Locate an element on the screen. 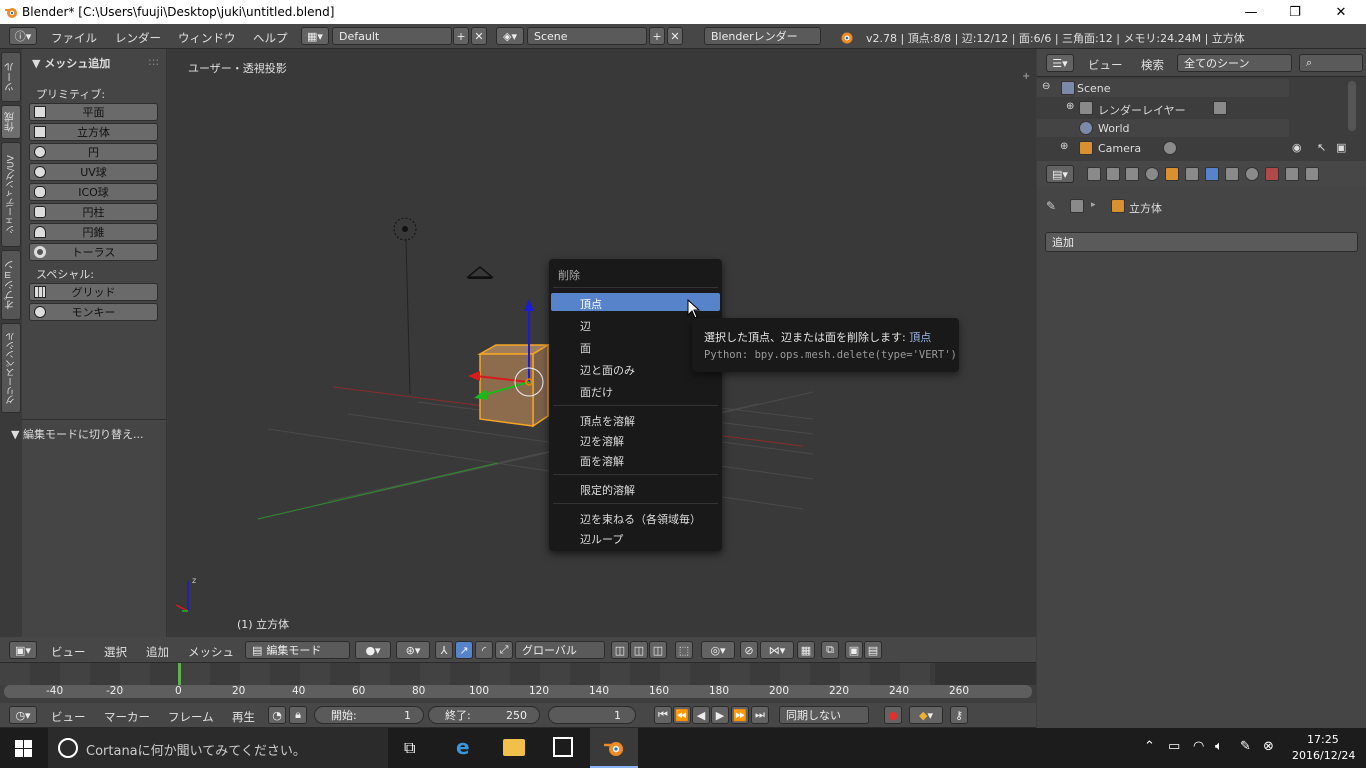  windows-start-icon is located at coordinates (24, 749).